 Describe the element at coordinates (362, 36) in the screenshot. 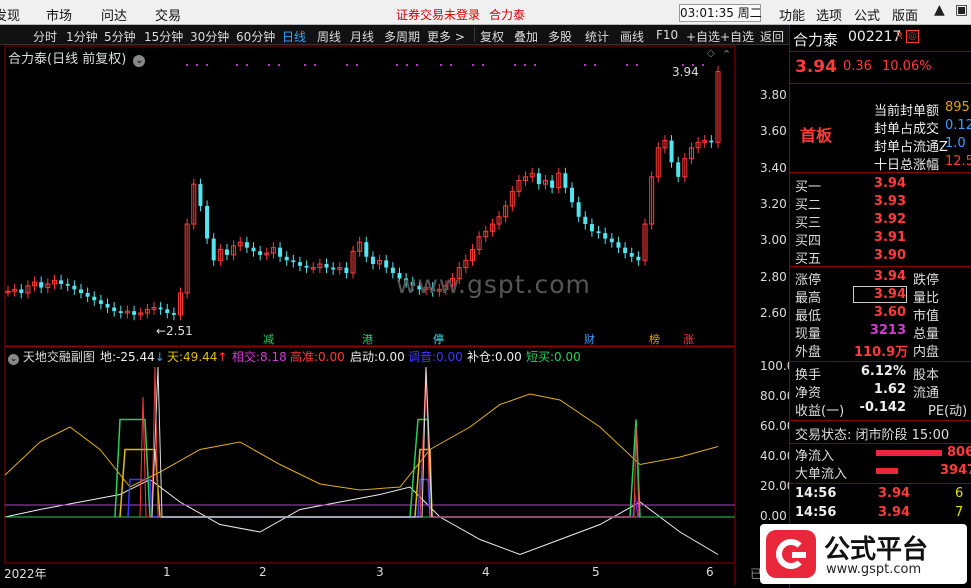

I see `period-monthly: 月线` at that location.